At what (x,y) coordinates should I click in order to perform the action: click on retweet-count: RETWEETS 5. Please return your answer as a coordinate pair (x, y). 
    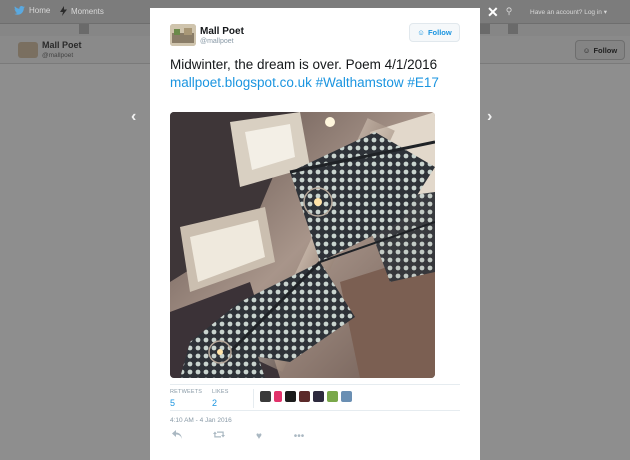
    Looking at the image, I should click on (186, 398).